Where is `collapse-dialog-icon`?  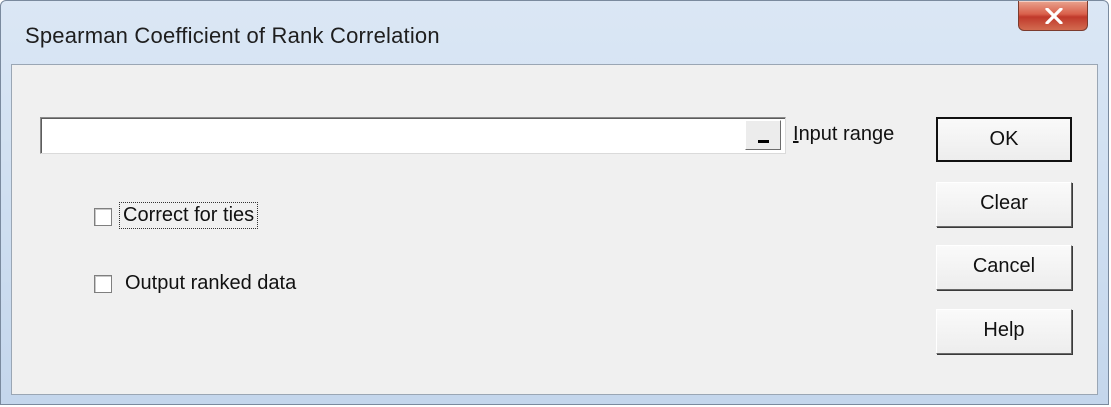 collapse-dialog-icon is located at coordinates (763, 141).